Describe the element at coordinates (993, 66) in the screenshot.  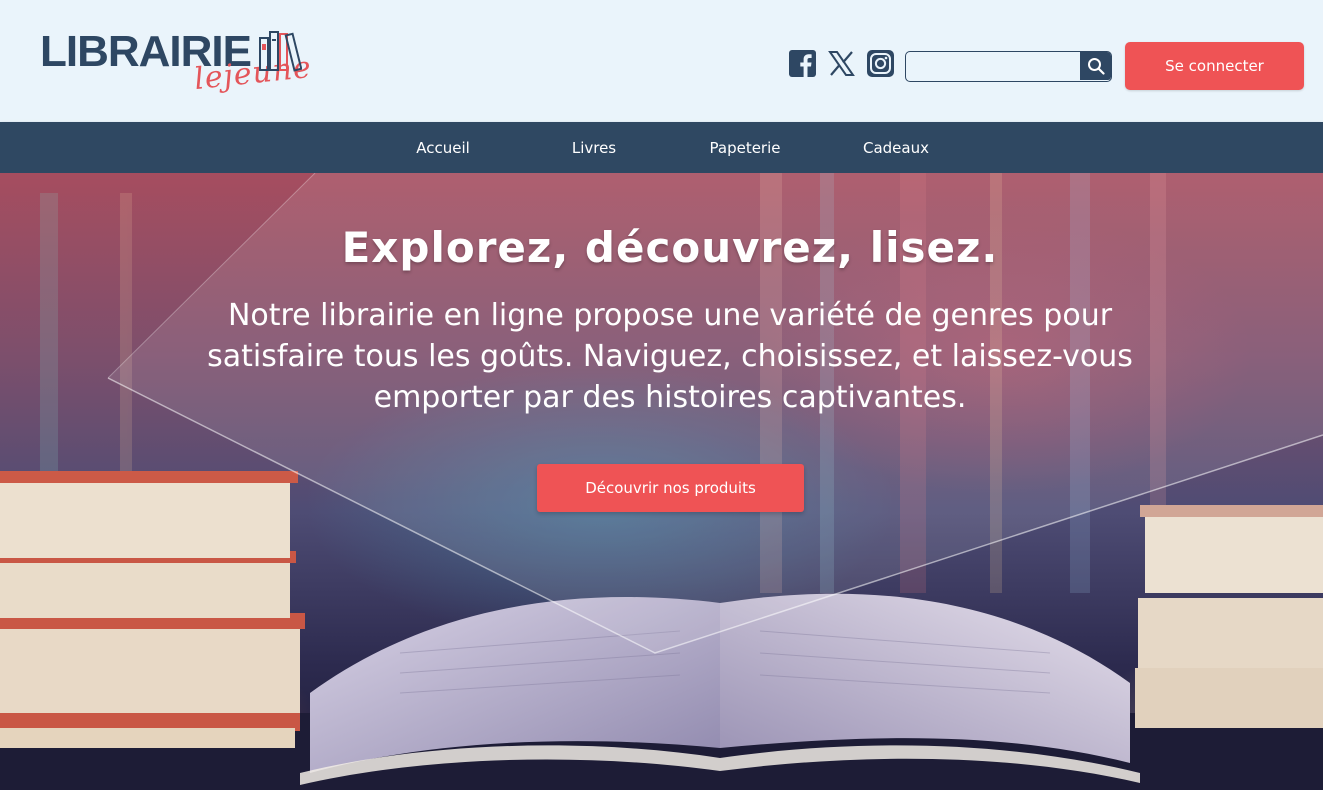
I see `search-input` at that location.